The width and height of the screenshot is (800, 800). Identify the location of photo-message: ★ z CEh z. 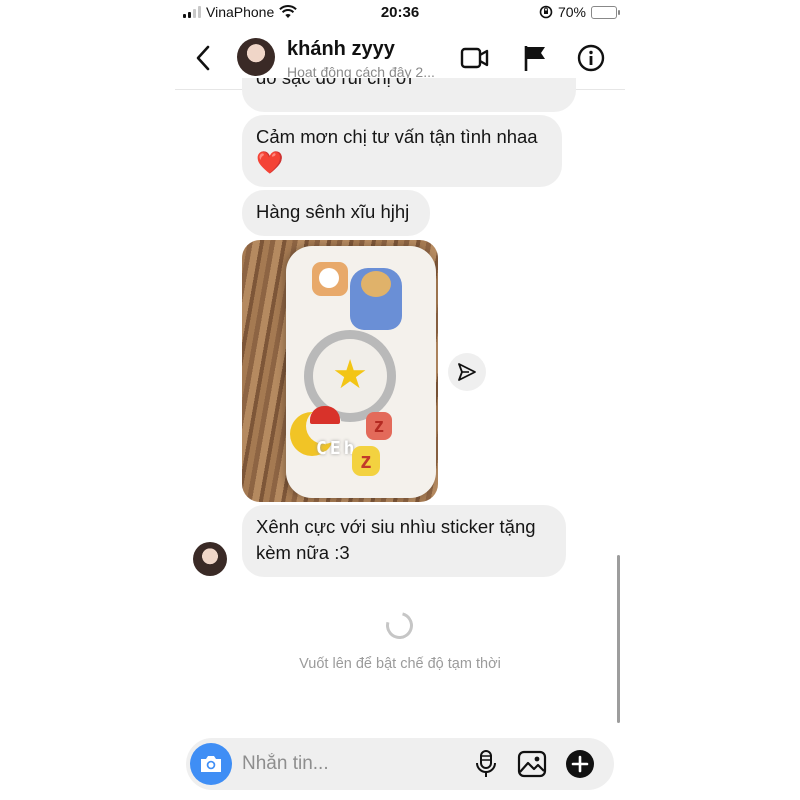
(340, 371).